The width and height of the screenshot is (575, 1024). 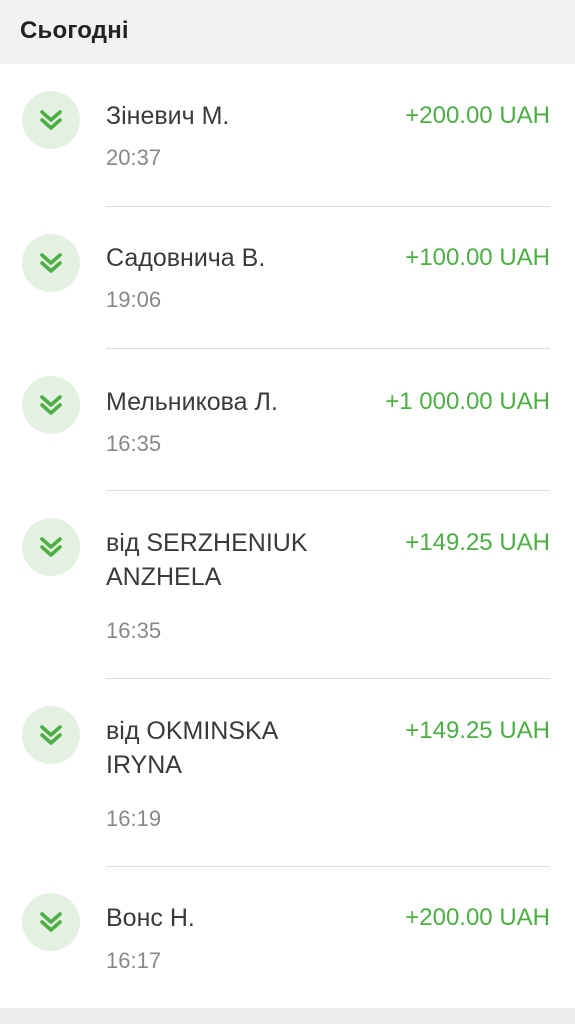 What do you see at coordinates (191, 748) in the screenshot?
I see `sender-name: від OKMINSKA IRYNA` at bounding box center [191, 748].